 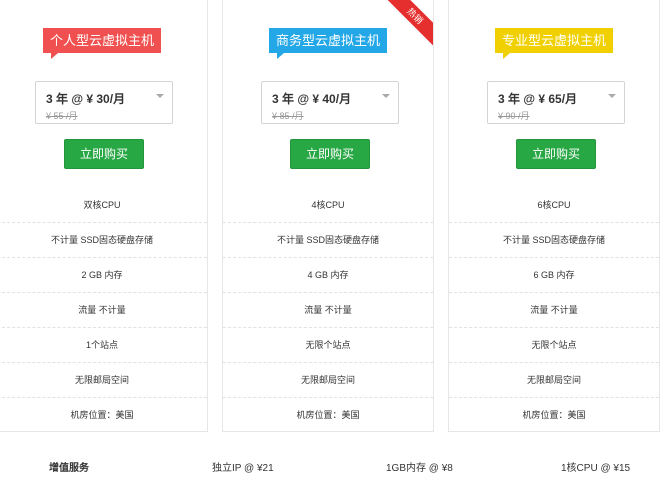 I want to click on term-price: 3 年 @ ¥ 40/月, so click(x=312, y=99).